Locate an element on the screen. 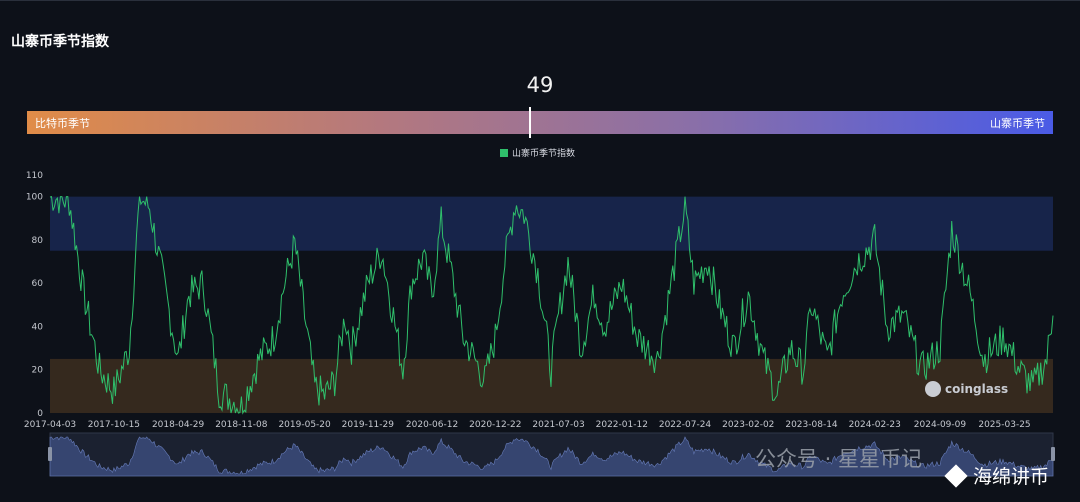 The width and height of the screenshot is (1080, 502). credit-badge: 海绵讲币 is located at coordinates (997, 475).